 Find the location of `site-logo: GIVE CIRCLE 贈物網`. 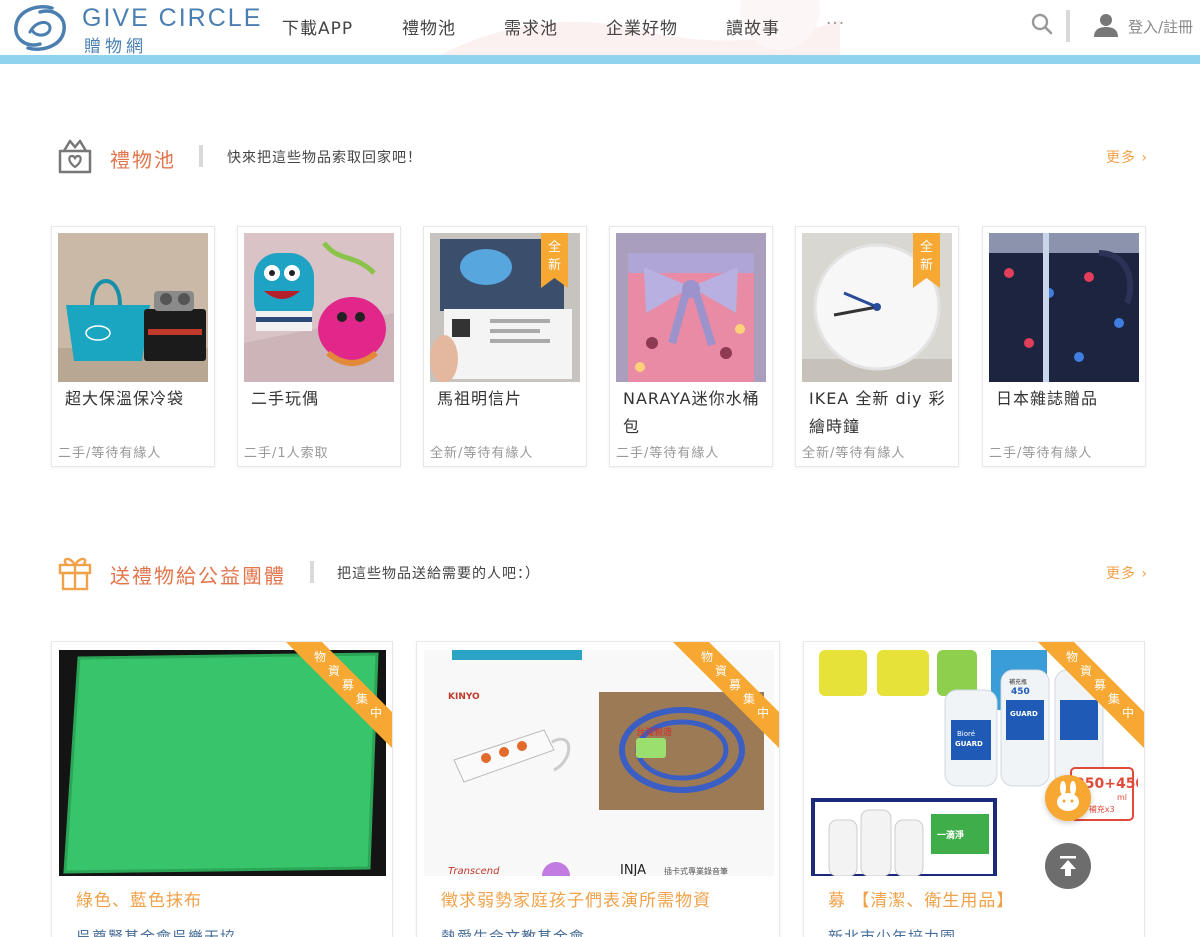

site-logo: GIVE CIRCLE 贈物網 is located at coordinates (138, 29).